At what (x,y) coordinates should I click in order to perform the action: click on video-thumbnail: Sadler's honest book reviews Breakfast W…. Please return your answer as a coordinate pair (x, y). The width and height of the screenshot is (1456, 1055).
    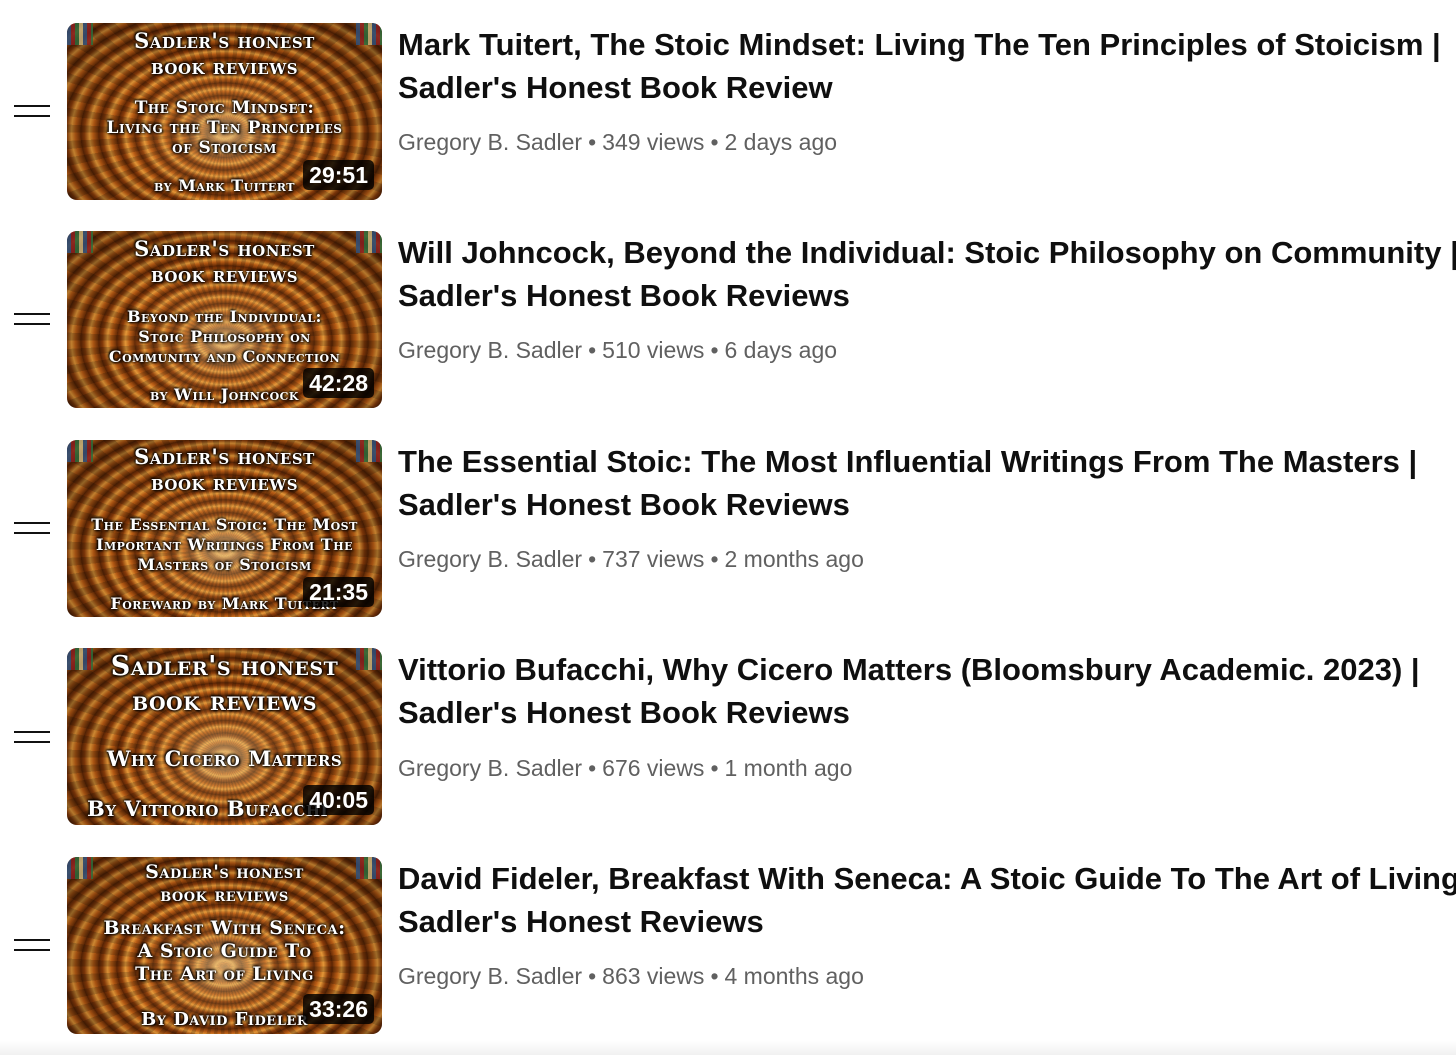
    Looking at the image, I should click on (224, 945).